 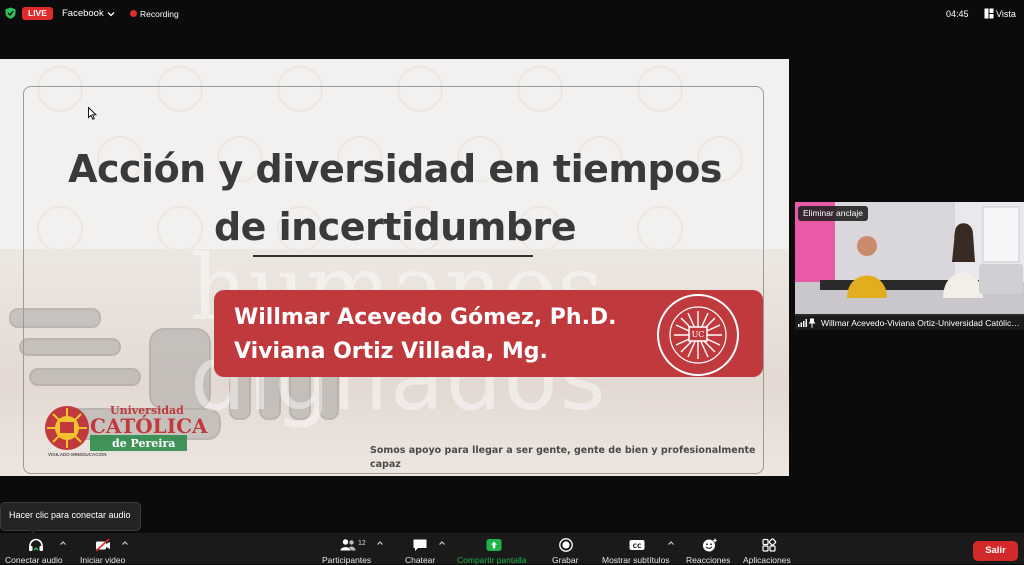 What do you see at coordinates (420, 545) in the screenshot?
I see `chat-icon` at bounding box center [420, 545].